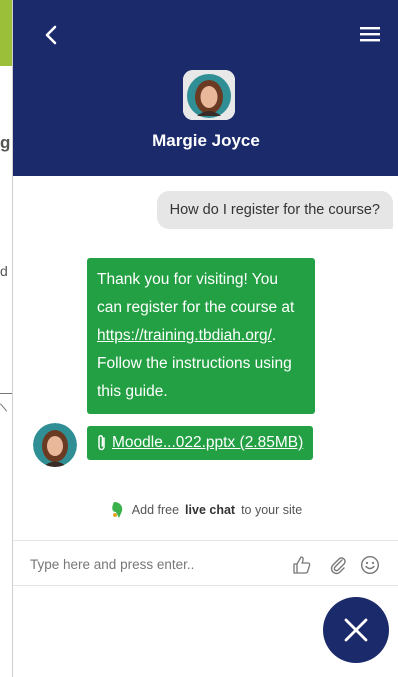 The image size is (398, 677). I want to click on attach-file-button, so click(338, 565).